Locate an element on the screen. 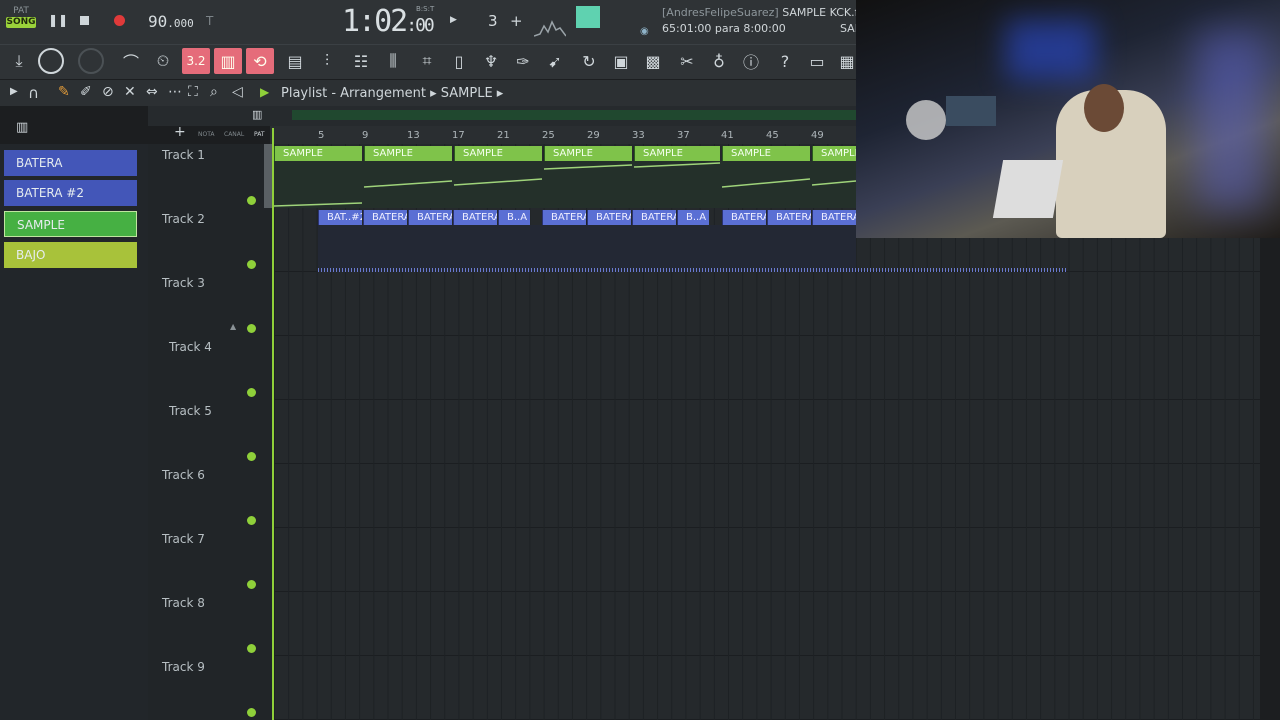 The height and width of the screenshot is (720, 1280). paint-brush-icon: ✐ is located at coordinates (86, 92).